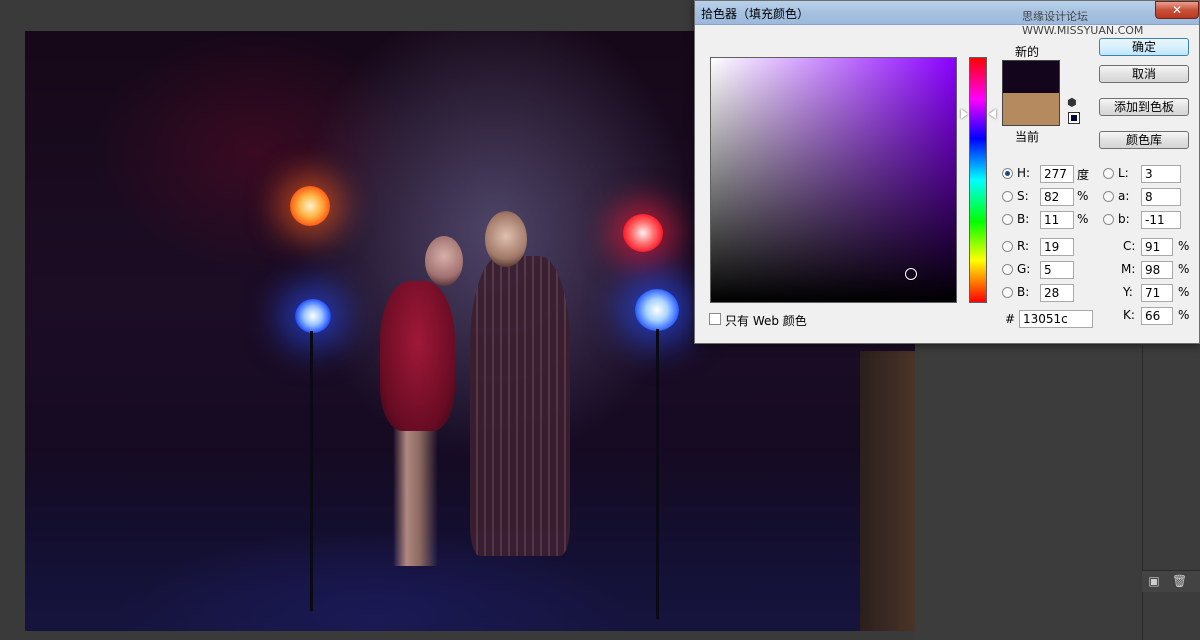 The image size is (1200, 640). Describe the element at coordinates (1007, 196) in the screenshot. I see `s-radio` at that location.